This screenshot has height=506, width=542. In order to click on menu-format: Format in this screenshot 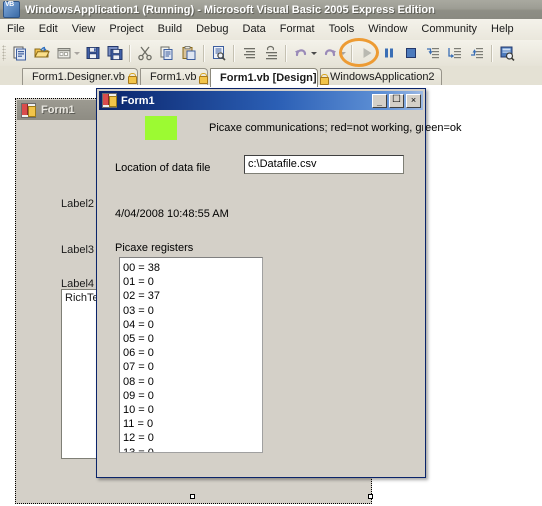, I will do `click(297, 29)`.